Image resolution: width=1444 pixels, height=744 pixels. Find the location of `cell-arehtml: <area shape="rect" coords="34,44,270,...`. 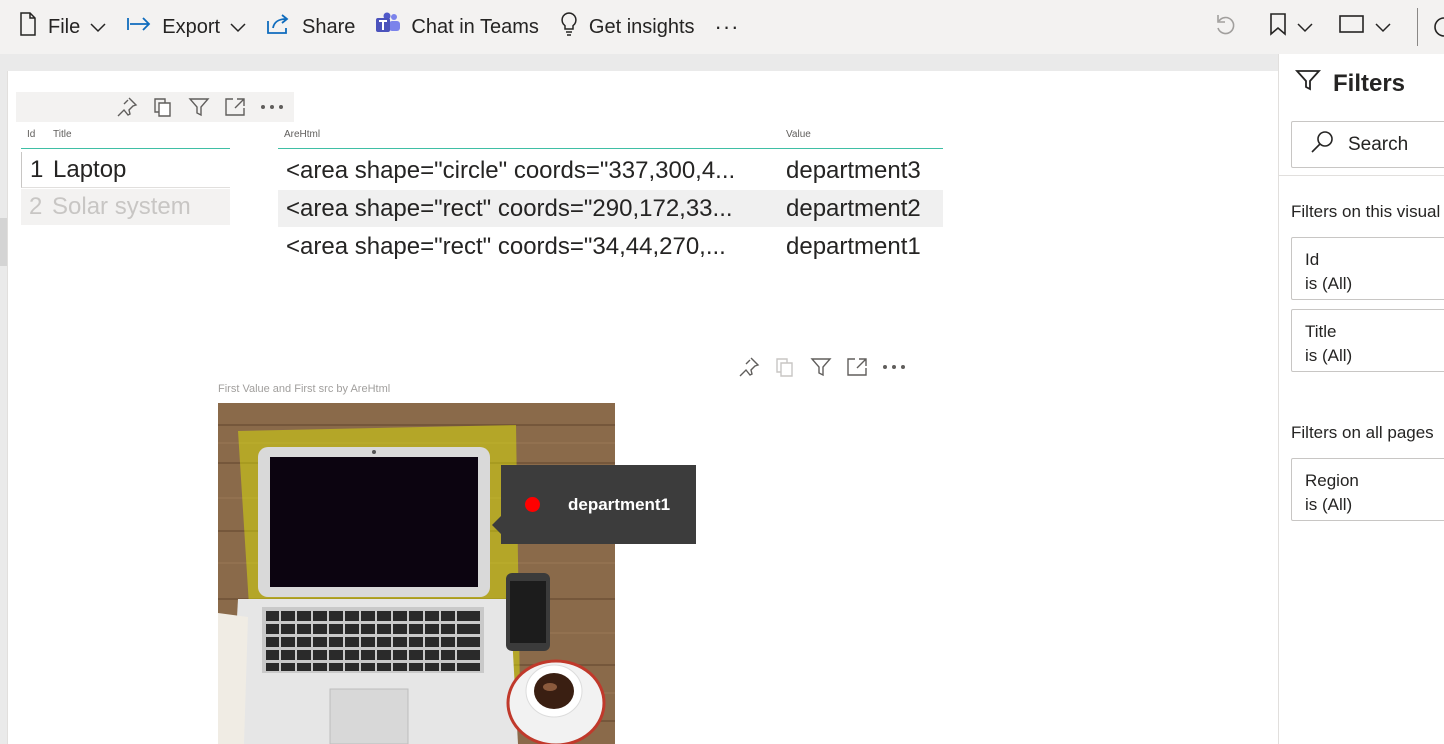

cell-arehtml: <area shape="rect" coords="34,44,270,... is located at coordinates (506, 246).